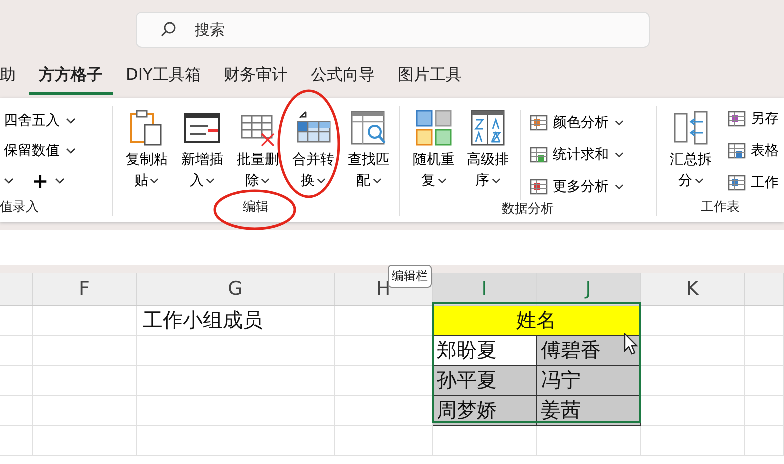 The height and width of the screenshot is (464, 784). Describe the element at coordinates (393, 30) in the screenshot. I see `search-field: 搜索` at that location.